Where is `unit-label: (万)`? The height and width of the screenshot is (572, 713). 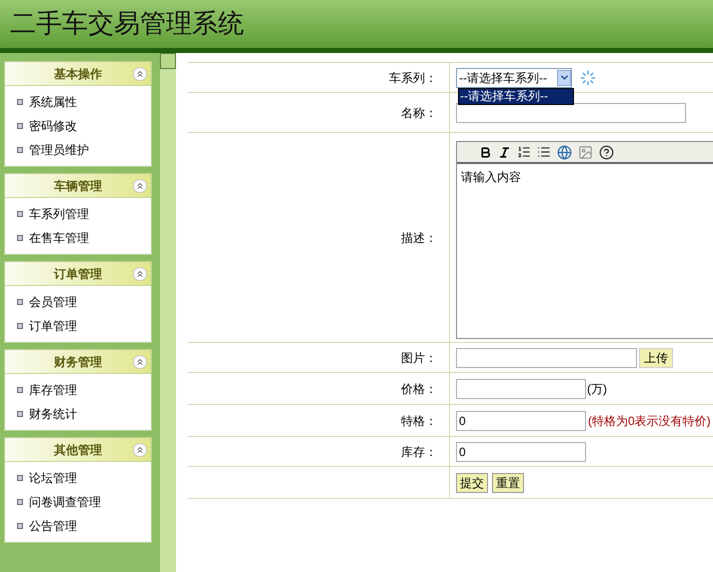
unit-label: (万) is located at coordinates (597, 389).